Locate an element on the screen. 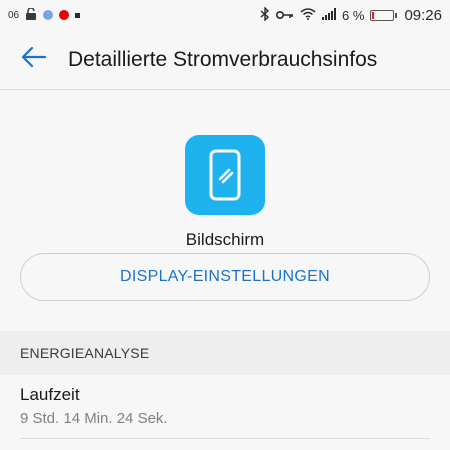 This screenshot has width=450, height=450. app-bar: Detaillierte Stromverbrauchsinfos is located at coordinates (225, 60).